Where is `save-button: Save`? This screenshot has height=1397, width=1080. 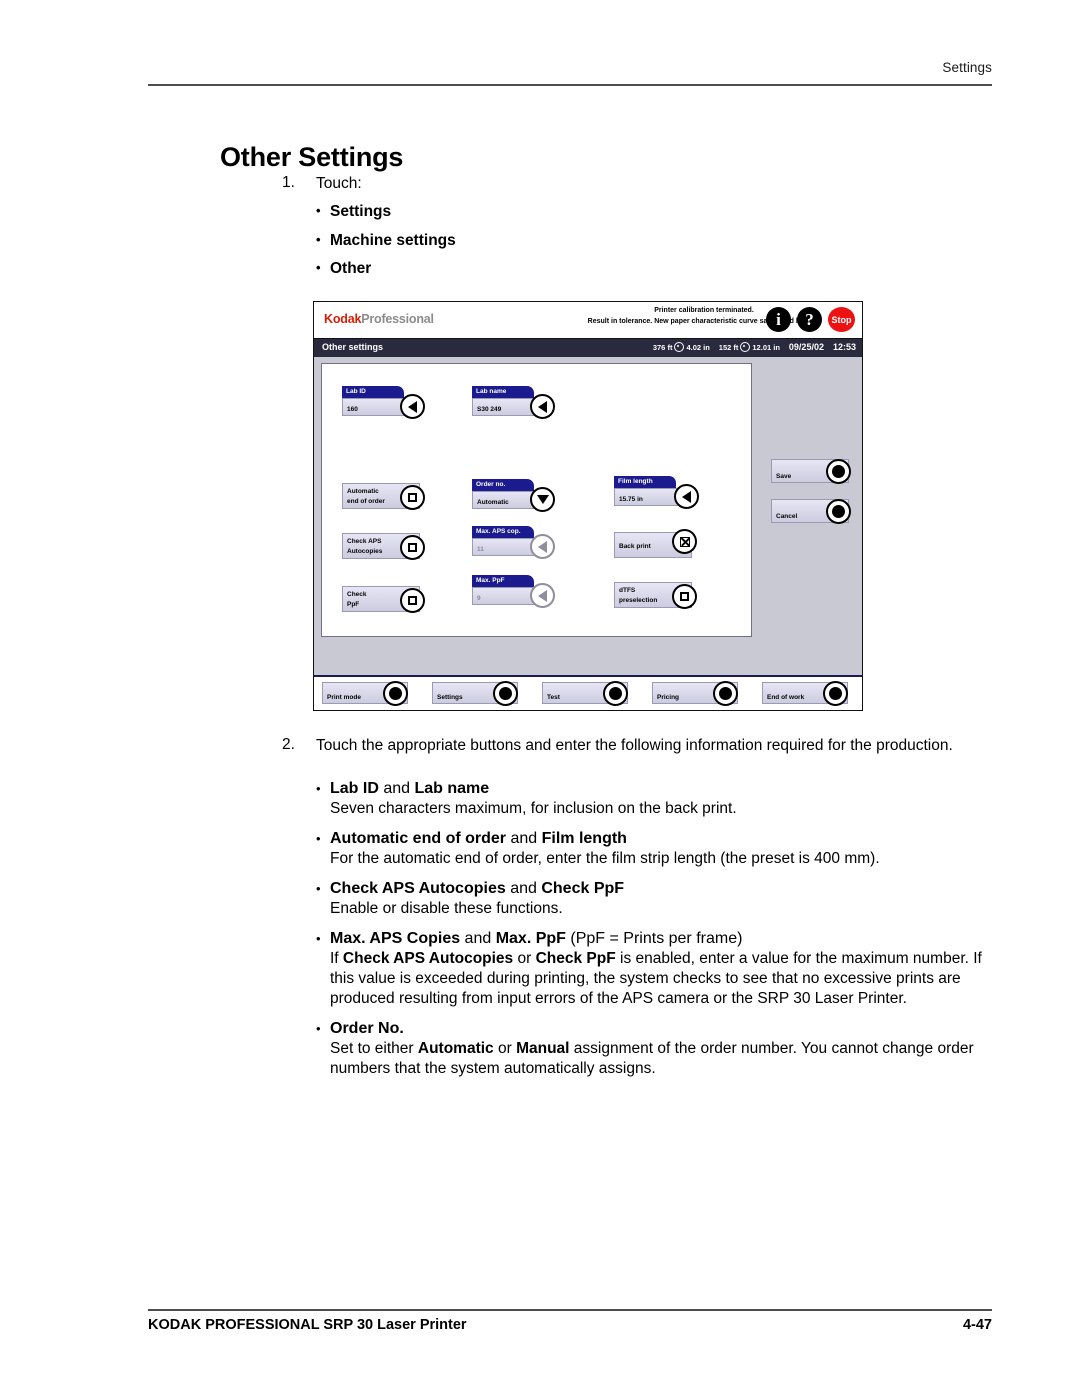 save-button: Save is located at coordinates (811, 471).